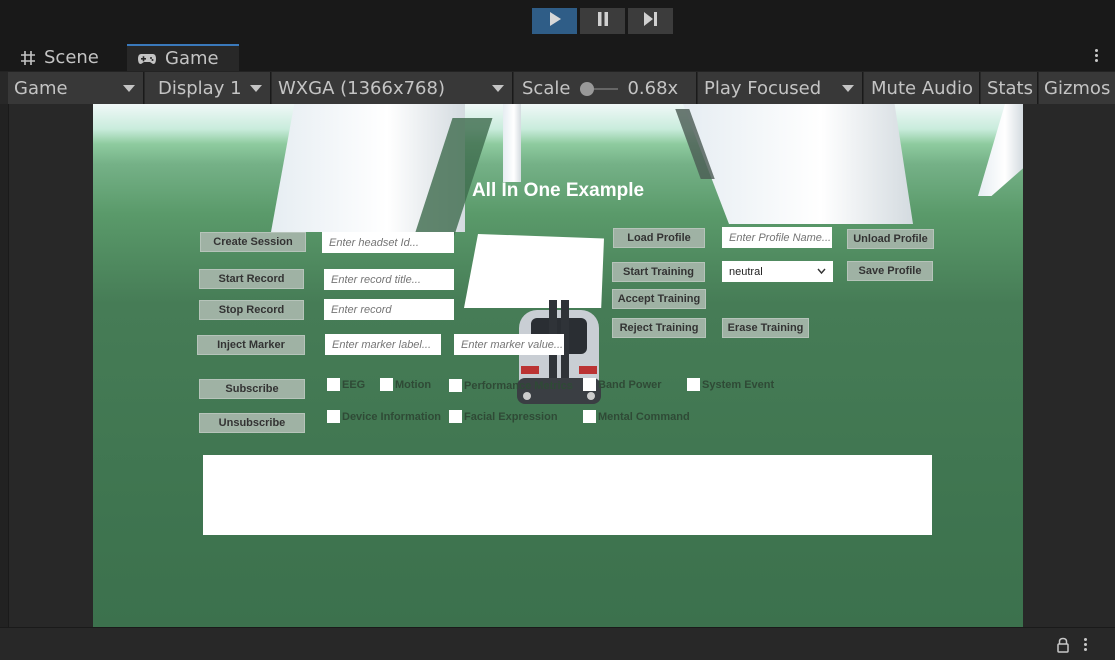  What do you see at coordinates (333, 384) in the screenshot?
I see `eeg-checkbox` at bounding box center [333, 384].